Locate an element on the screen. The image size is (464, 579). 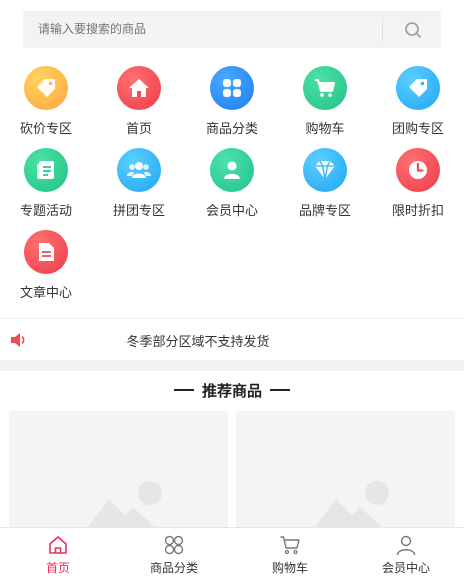
bottom-tab-bar: 首页 商品分类 购物车 会员中心 is located at coordinates (232, 553).